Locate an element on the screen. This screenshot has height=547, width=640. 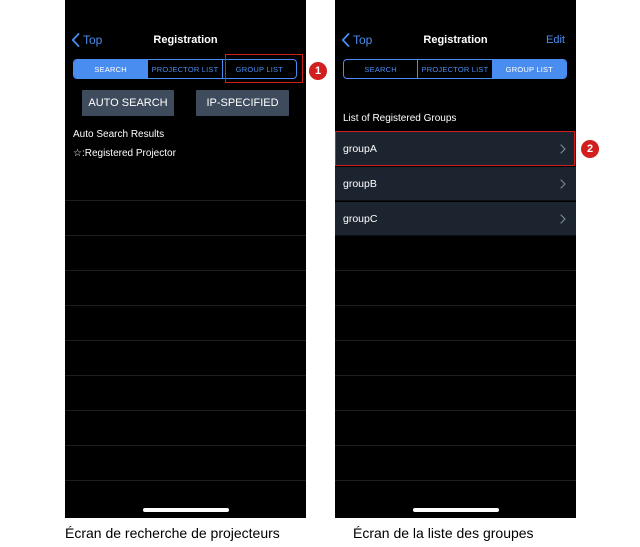
callout-marker-1: 1 is located at coordinates (318, 71).